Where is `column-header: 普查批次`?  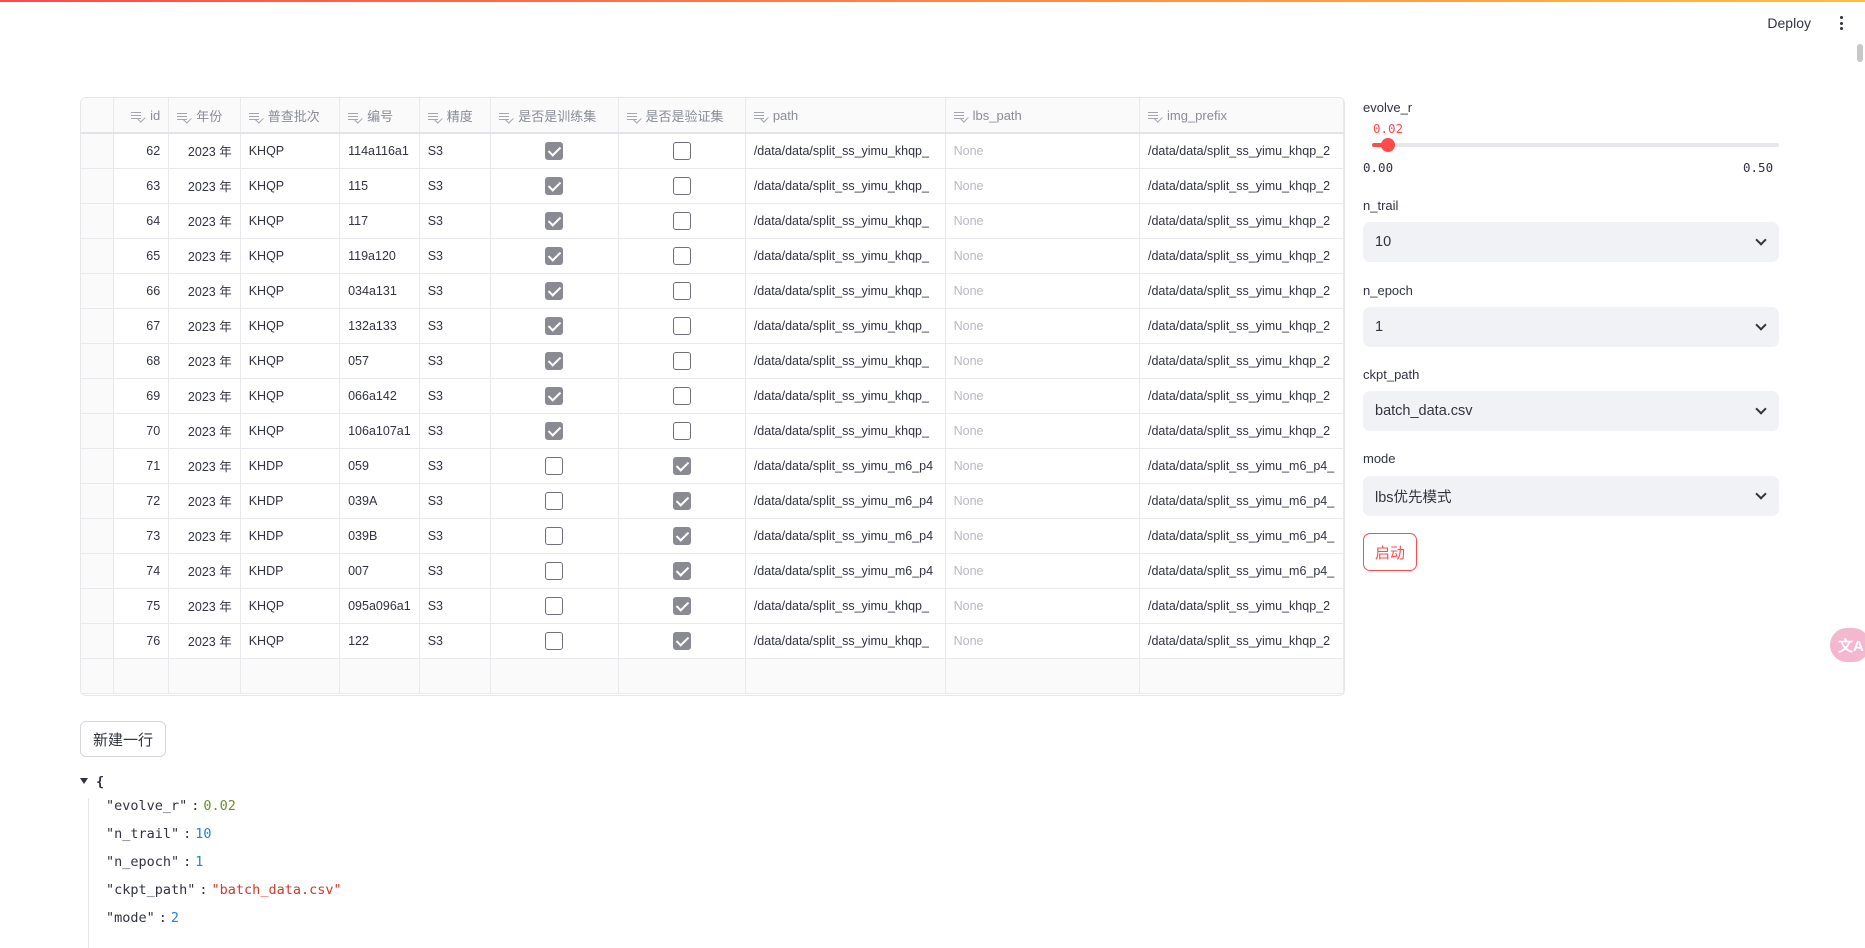 column-header: 普查批次 is located at coordinates (290, 116).